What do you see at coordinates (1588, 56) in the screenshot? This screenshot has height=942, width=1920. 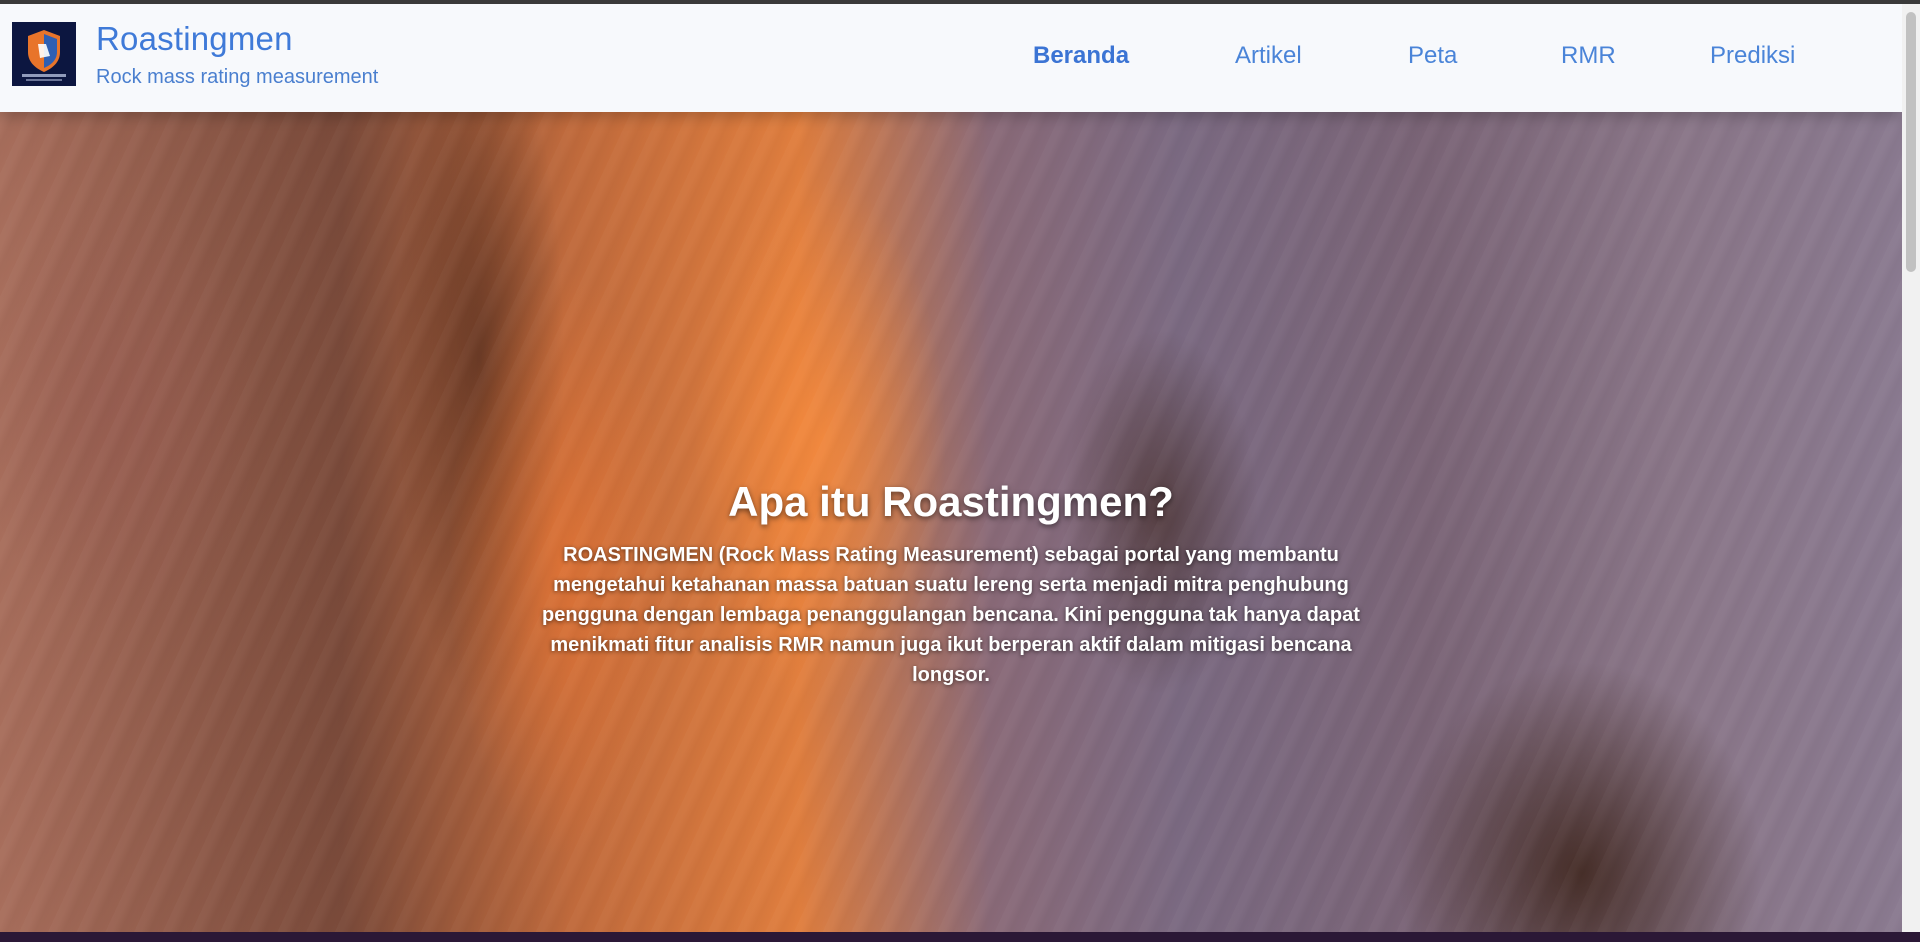 I see `nav-rmr: RMR` at bounding box center [1588, 56].